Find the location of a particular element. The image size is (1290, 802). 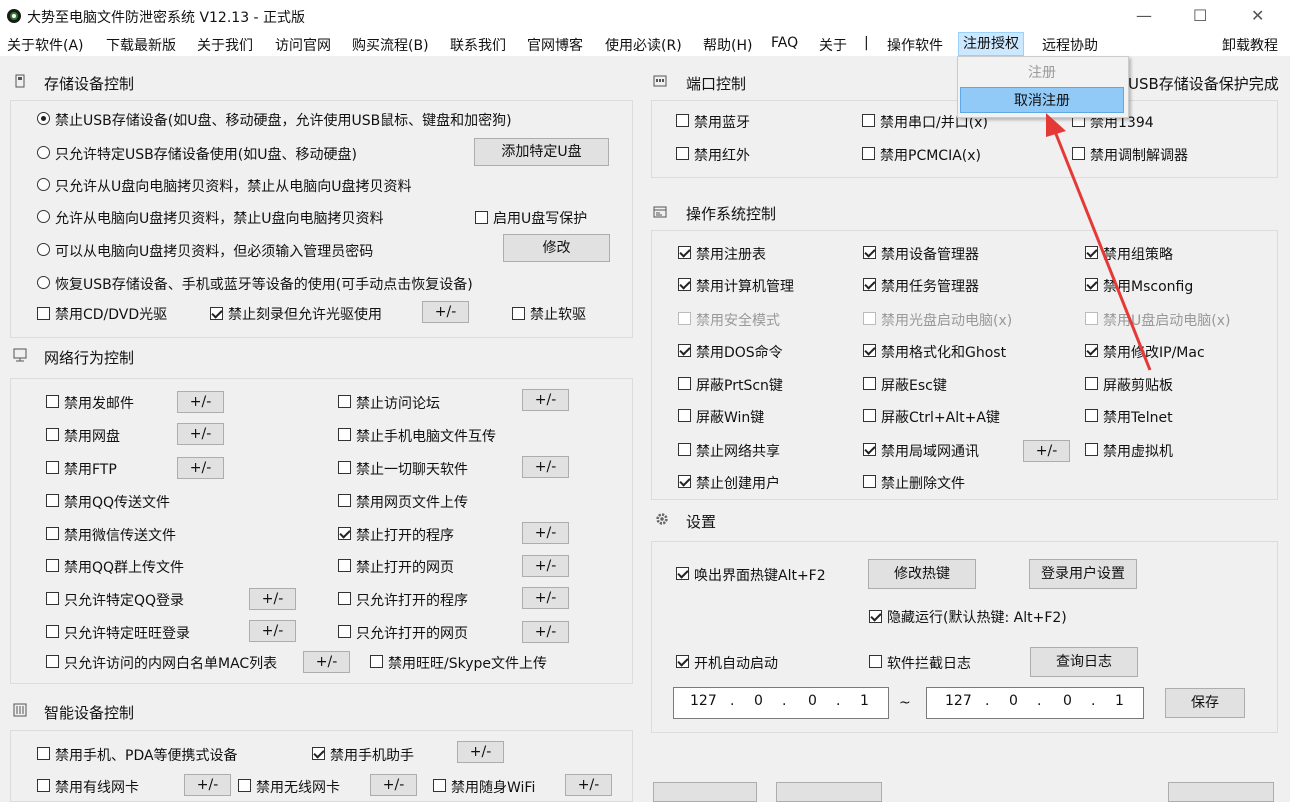

menu-help: 帮助(H) is located at coordinates (727, 45).